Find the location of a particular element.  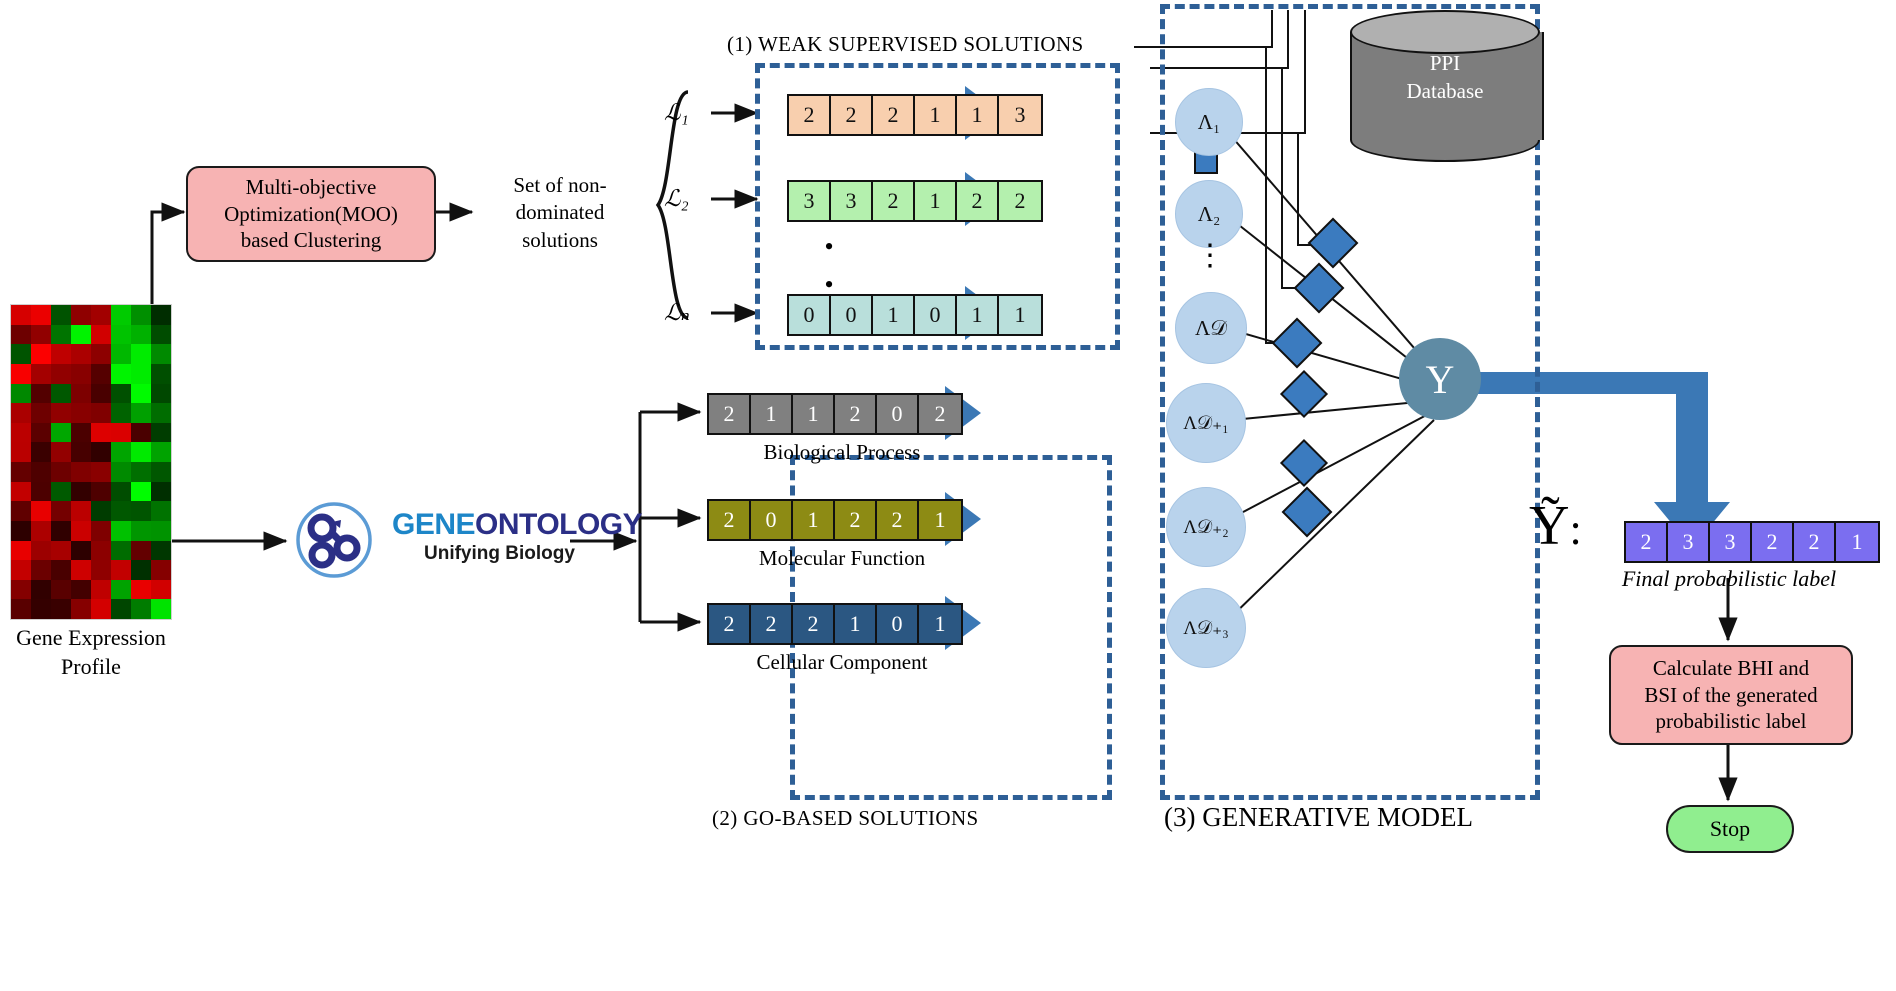

y-tilde-glyph: Ỹ is located at coordinates (1549, 526).